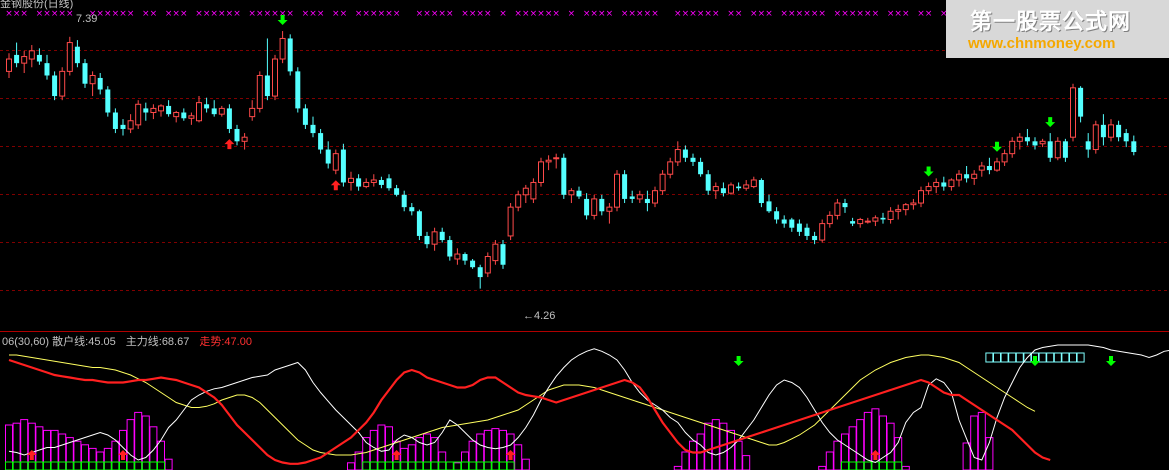 The height and width of the screenshot is (470, 1169). I want to click on sell-arrow-icon, so click(997, 146).